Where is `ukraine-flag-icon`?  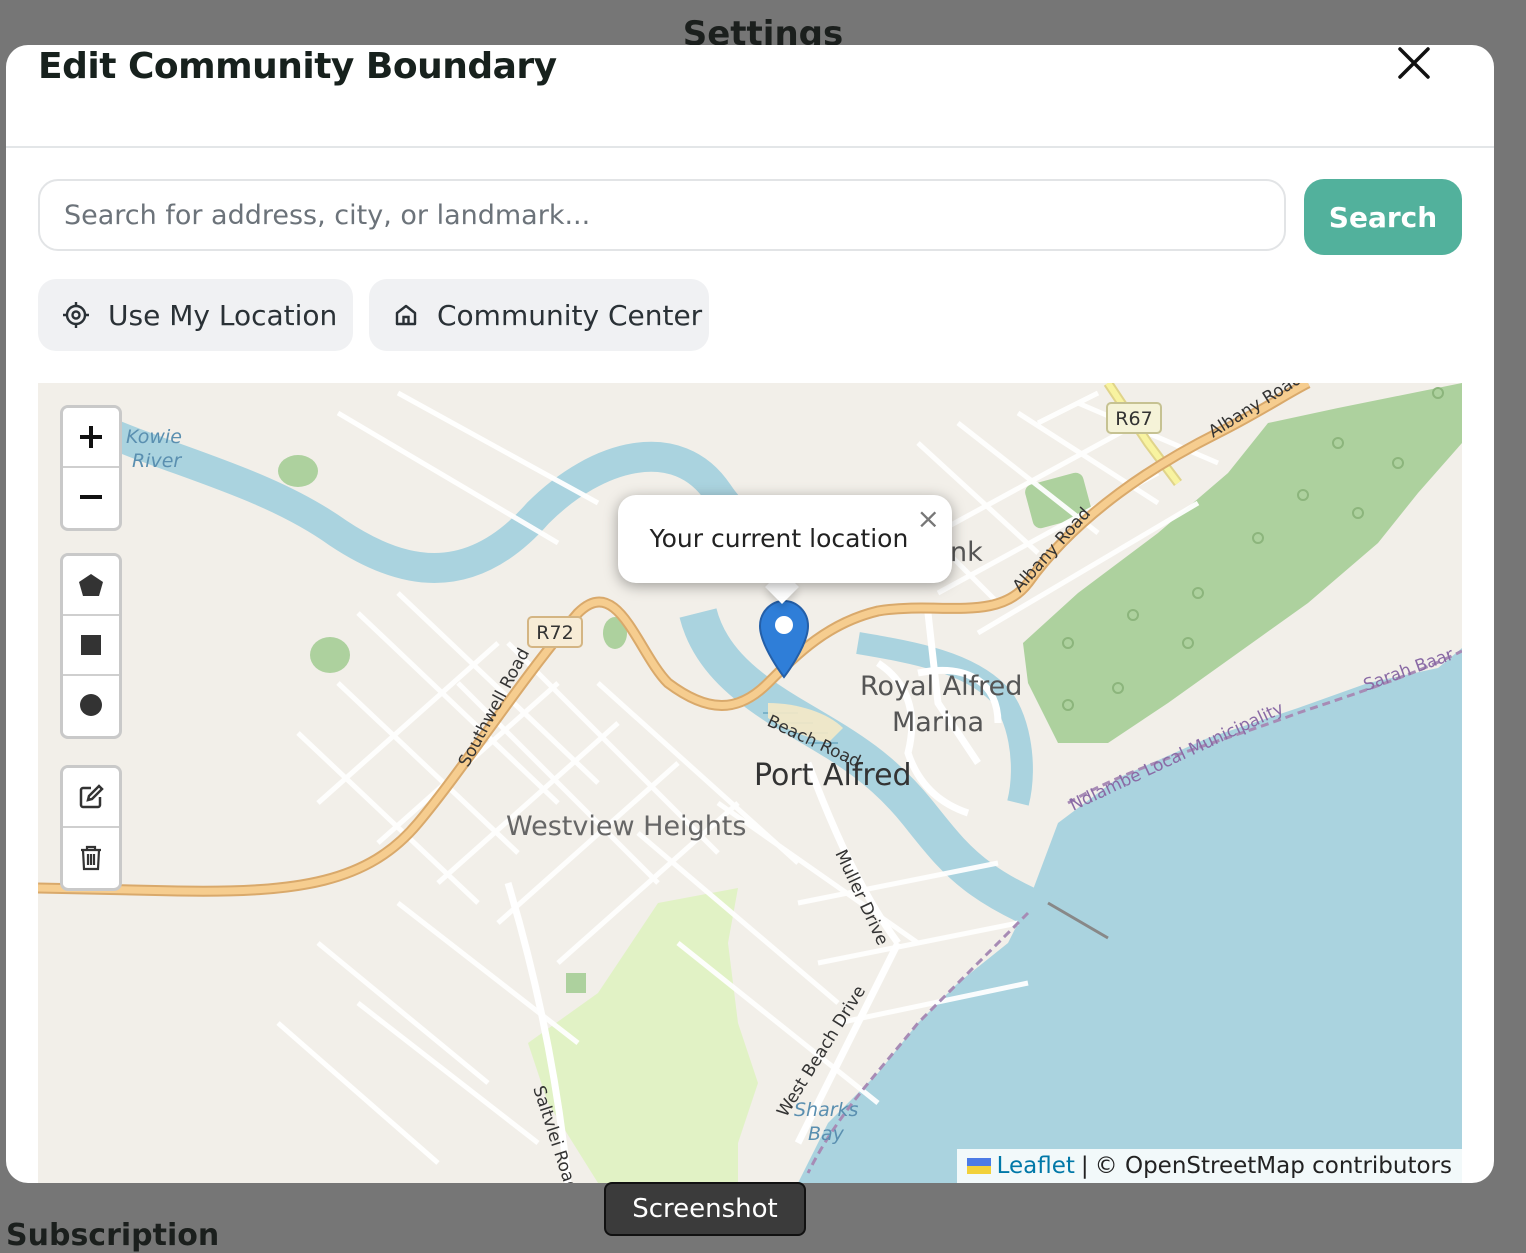
ukraine-flag-icon is located at coordinates (978, 1166).